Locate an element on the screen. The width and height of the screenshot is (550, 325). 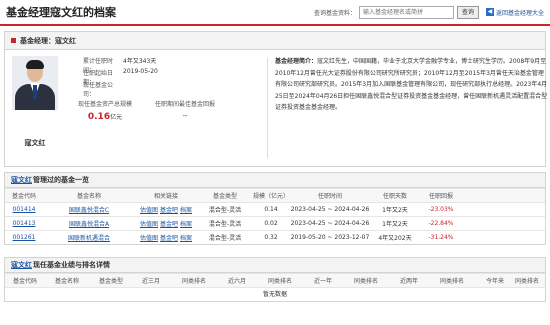
fund-code-link: 001414 is located at coordinates (24, 209).